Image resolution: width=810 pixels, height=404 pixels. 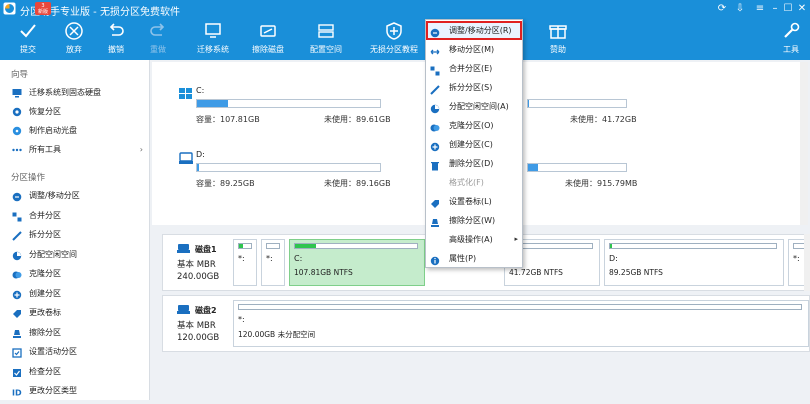 What do you see at coordinates (77, 333) in the screenshot?
I see `sidebar-item-op: 擦除分区` at bounding box center [77, 333].